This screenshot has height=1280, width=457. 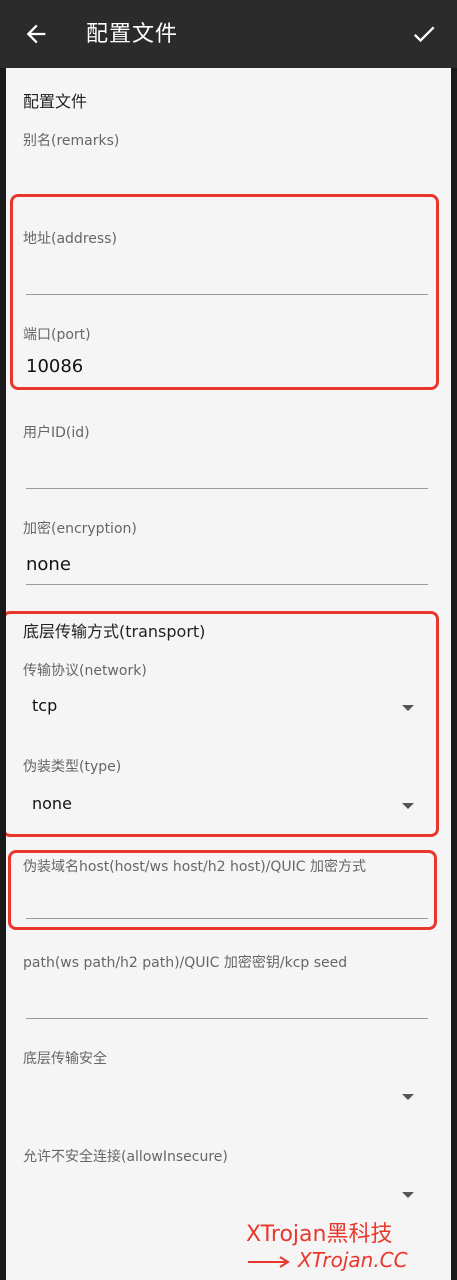 I want to click on section-title-profile: 配置文件, so click(x=55, y=101).